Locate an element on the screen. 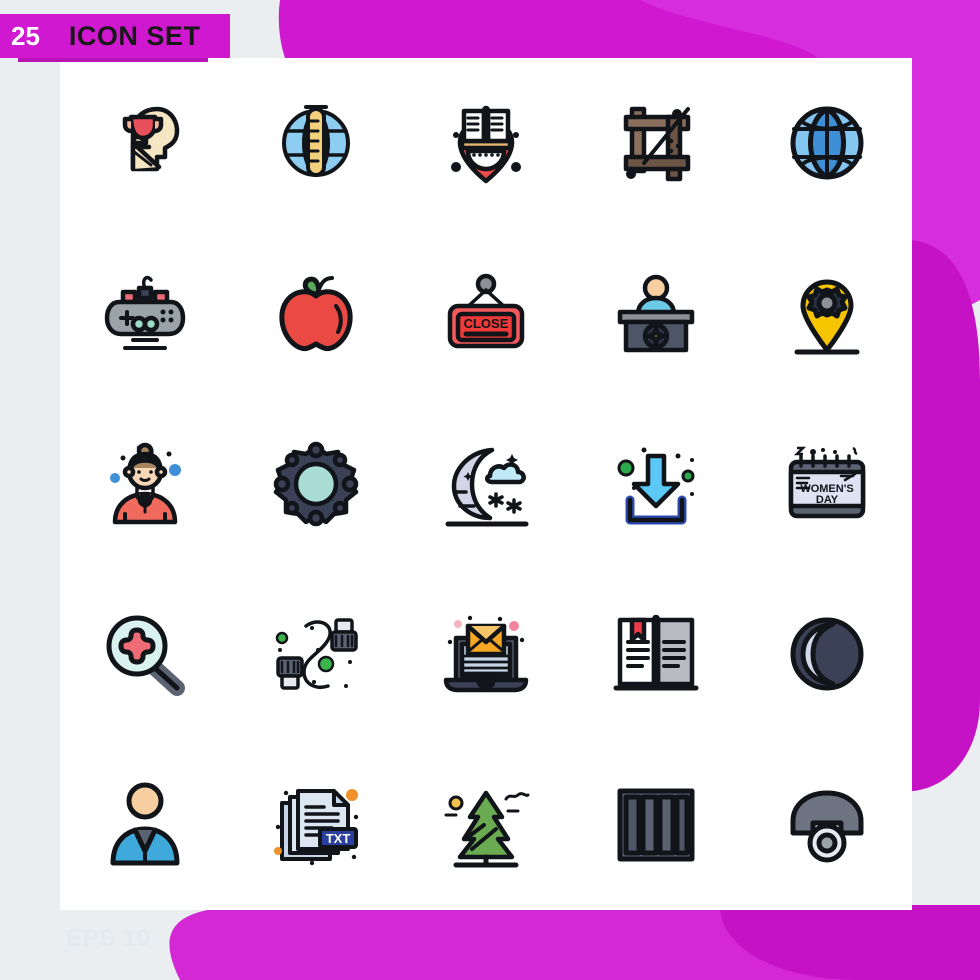  location-settings-icon is located at coordinates (827, 317).